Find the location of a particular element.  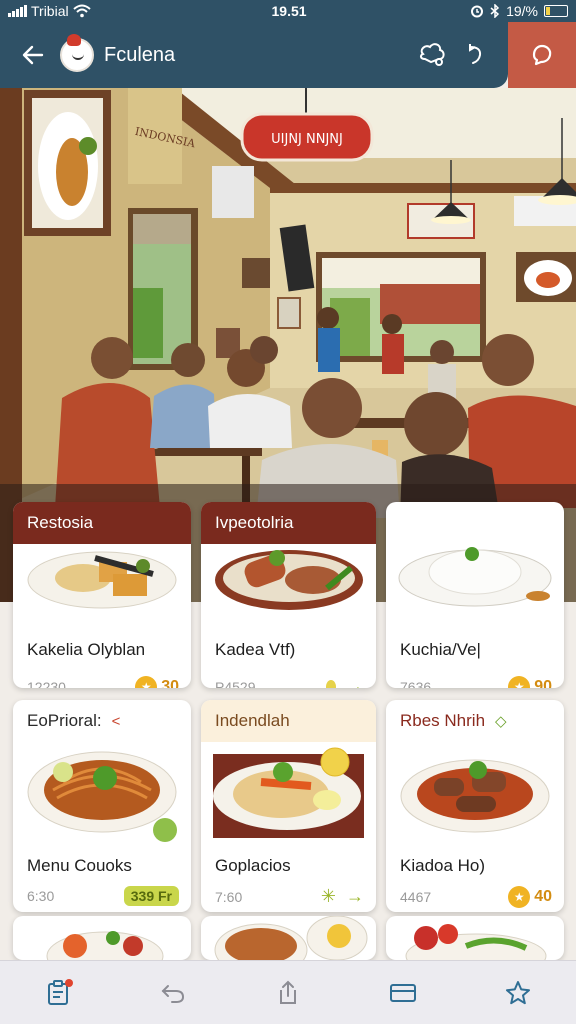

logo-mascot-icon is located at coordinates (77, 53).